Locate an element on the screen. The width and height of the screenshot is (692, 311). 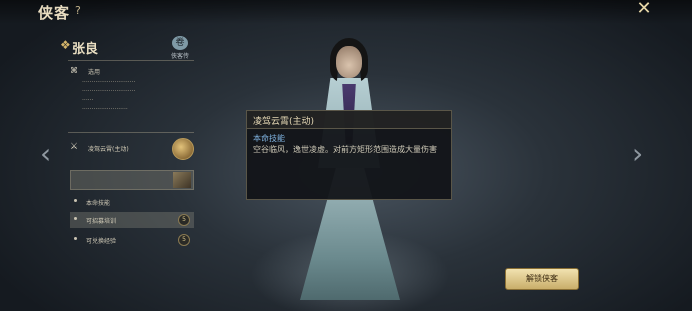
skill-label: 凌驾云霄(主动) is located at coordinates (108, 149).